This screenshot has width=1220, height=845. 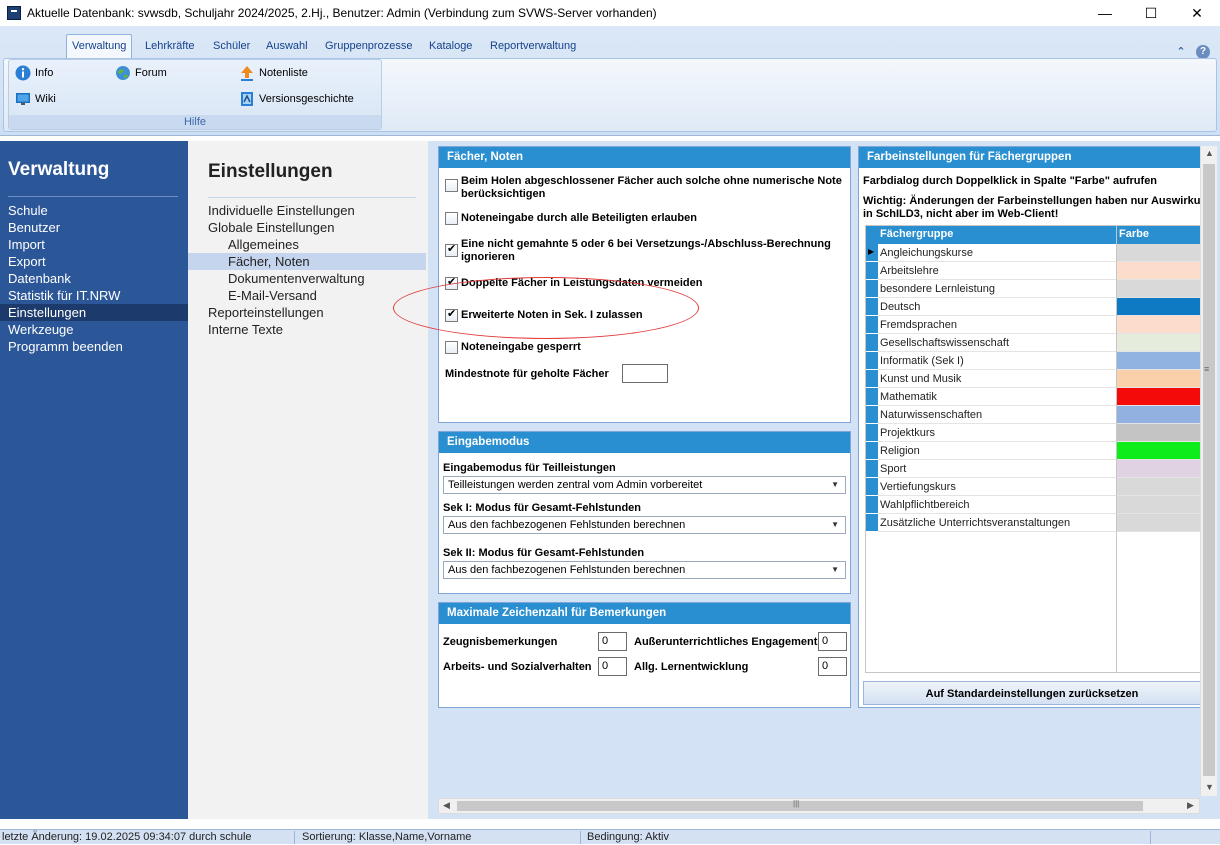 I want to click on zeugnisbemerkungen-input: 0, so click(x=612, y=641).